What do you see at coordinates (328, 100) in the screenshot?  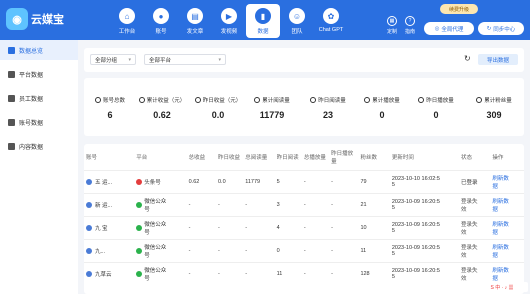 I see `stat-label: 昨日阅读量` at bounding box center [328, 100].